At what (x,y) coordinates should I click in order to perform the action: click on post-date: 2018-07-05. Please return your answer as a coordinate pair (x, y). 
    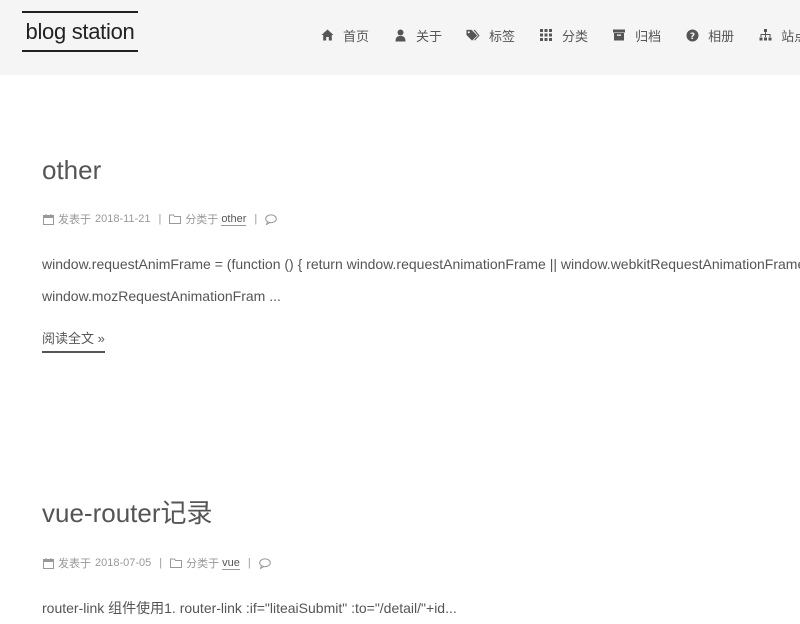
    Looking at the image, I should click on (123, 563).